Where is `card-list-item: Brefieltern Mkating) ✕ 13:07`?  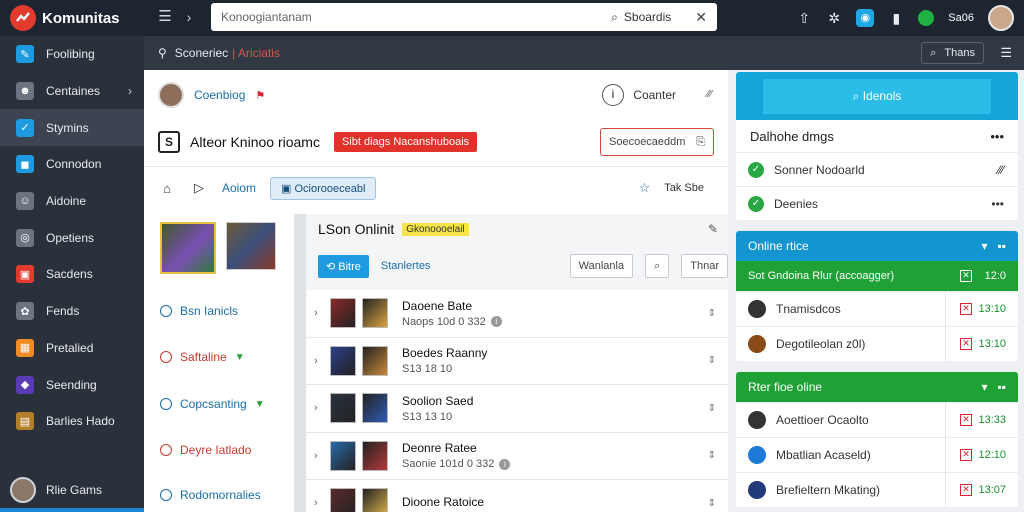 card-list-item: Brefieltern Mkating) ✕ 13:07 is located at coordinates (877, 489).